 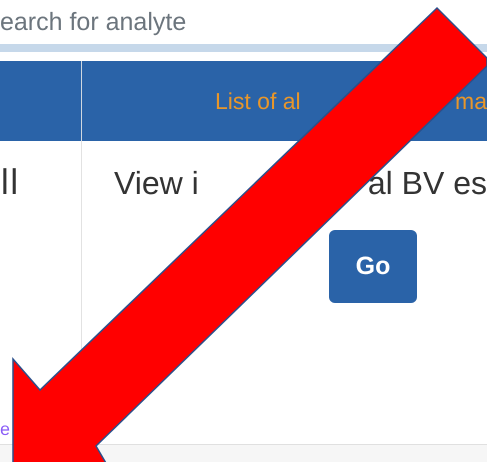 What do you see at coordinates (156, 183) in the screenshot?
I see `cell-text: View i` at bounding box center [156, 183].